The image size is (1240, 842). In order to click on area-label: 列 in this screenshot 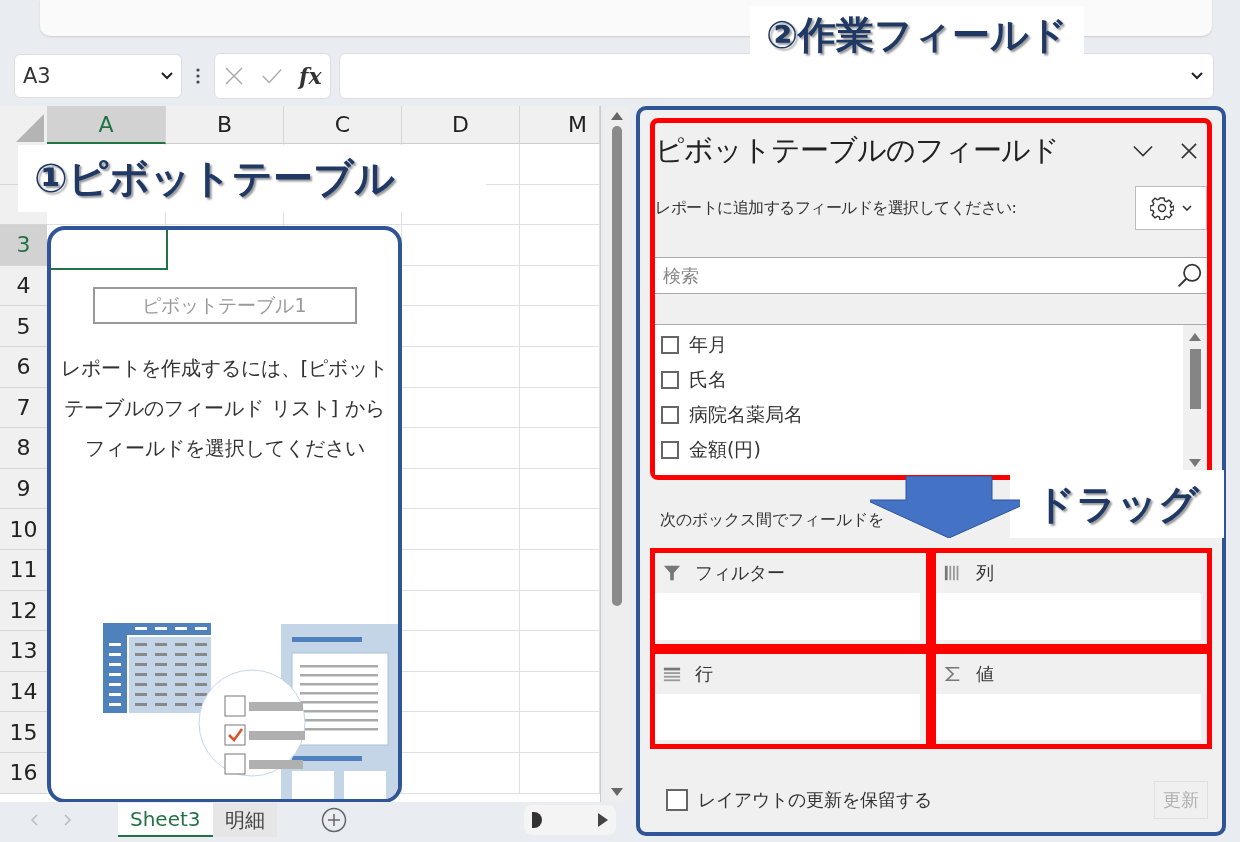, I will do `click(985, 573)`.